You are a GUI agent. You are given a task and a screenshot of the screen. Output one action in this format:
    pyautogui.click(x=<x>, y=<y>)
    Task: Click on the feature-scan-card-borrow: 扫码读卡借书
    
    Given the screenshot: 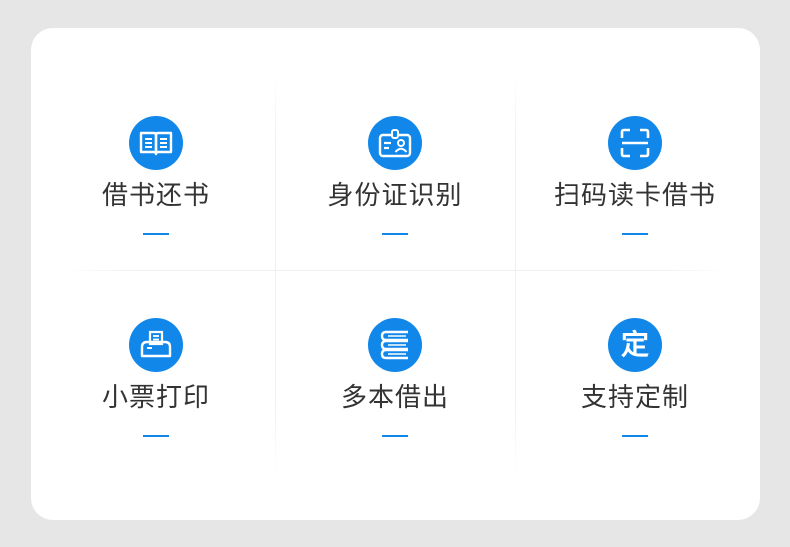 What is the action you would take?
    pyautogui.click(x=635, y=216)
    